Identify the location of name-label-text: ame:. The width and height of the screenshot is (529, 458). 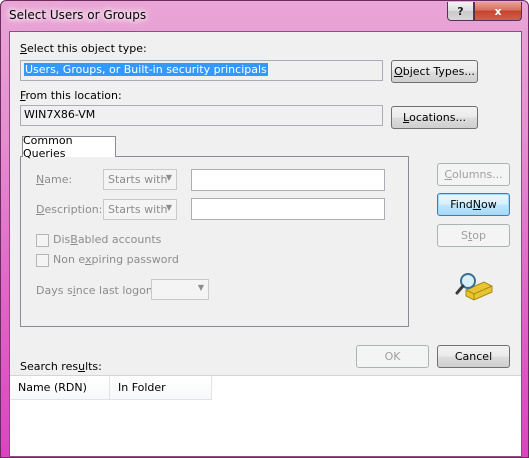
(58, 179).